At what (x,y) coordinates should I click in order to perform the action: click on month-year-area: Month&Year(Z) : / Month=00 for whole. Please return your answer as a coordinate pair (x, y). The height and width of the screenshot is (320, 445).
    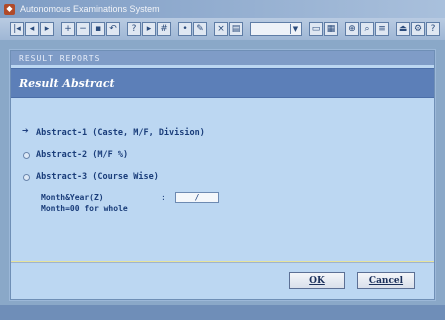
    Looking at the image, I should click on (130, 202).